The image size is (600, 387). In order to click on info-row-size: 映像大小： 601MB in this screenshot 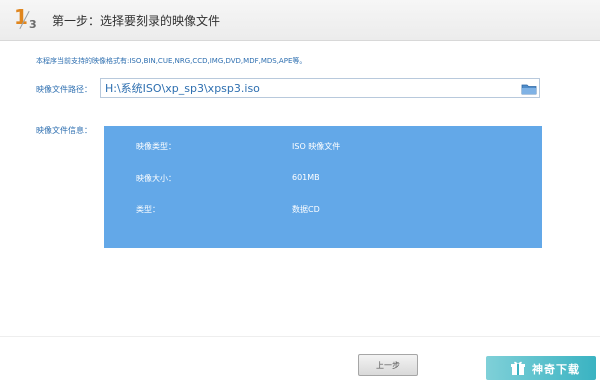, I will do `click(323, 179)`.